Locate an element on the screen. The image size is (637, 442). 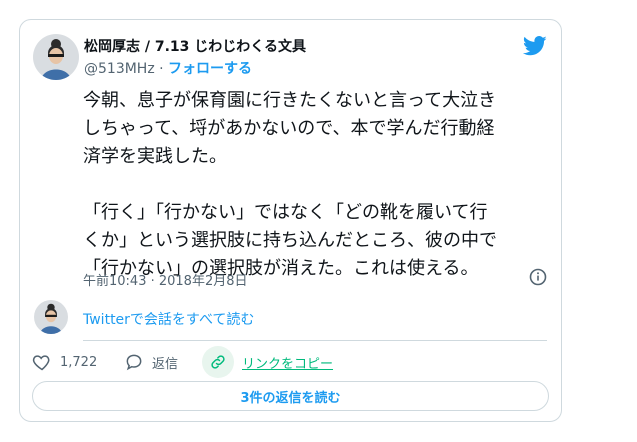
tweet-line: くか」という選択肢に持ち込んだところ、彼の中で is located at coordinates (290, 240).